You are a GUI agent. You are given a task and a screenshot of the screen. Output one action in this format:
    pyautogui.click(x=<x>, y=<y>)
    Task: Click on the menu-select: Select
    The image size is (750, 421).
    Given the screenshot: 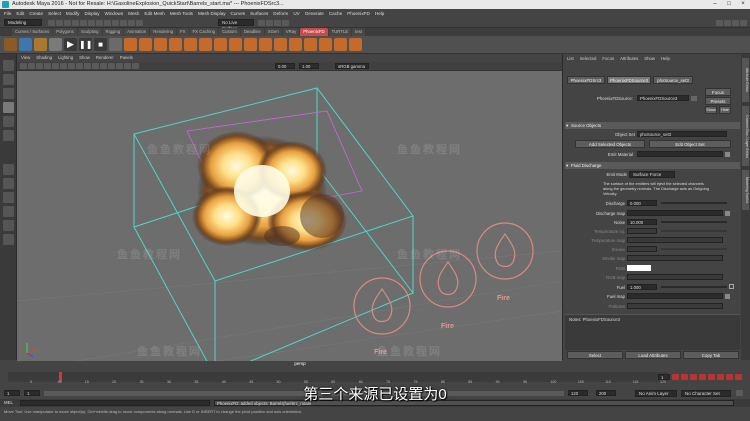 What is the action you would take?
    pyautogui.click(x=54, y=13)
    